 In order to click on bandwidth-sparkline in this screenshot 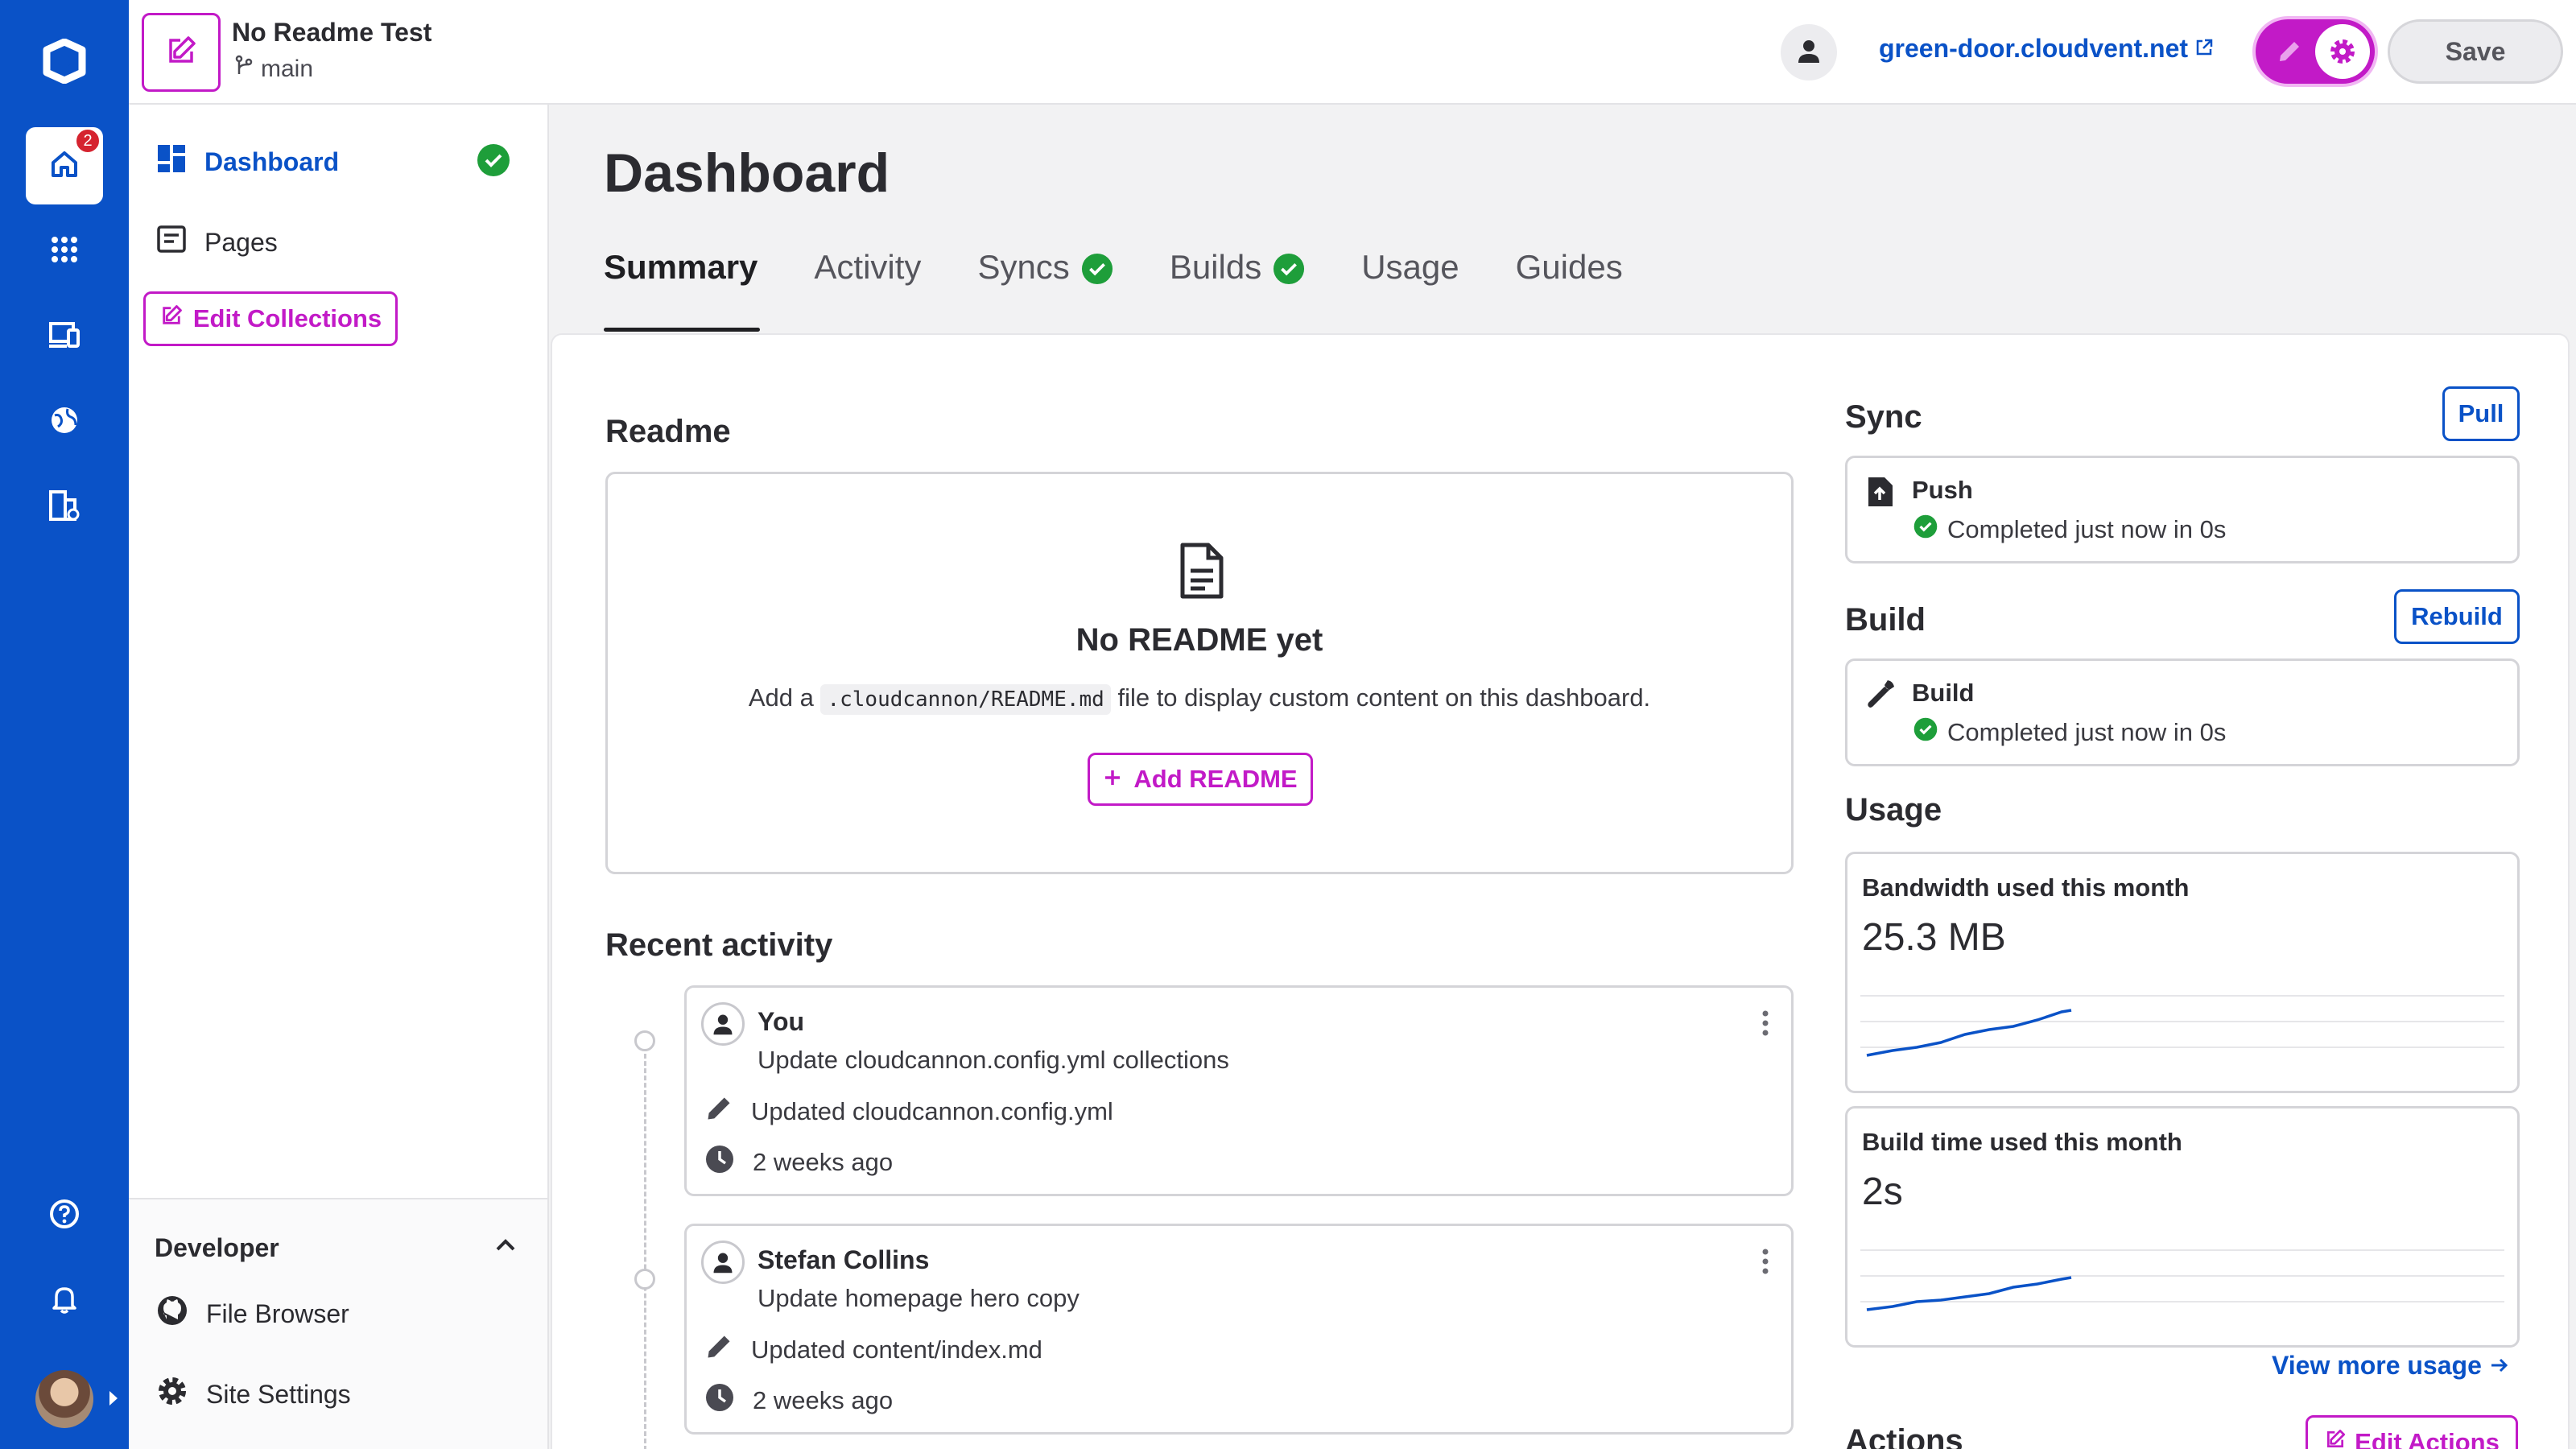, I will do `click(2182, 1026)`.